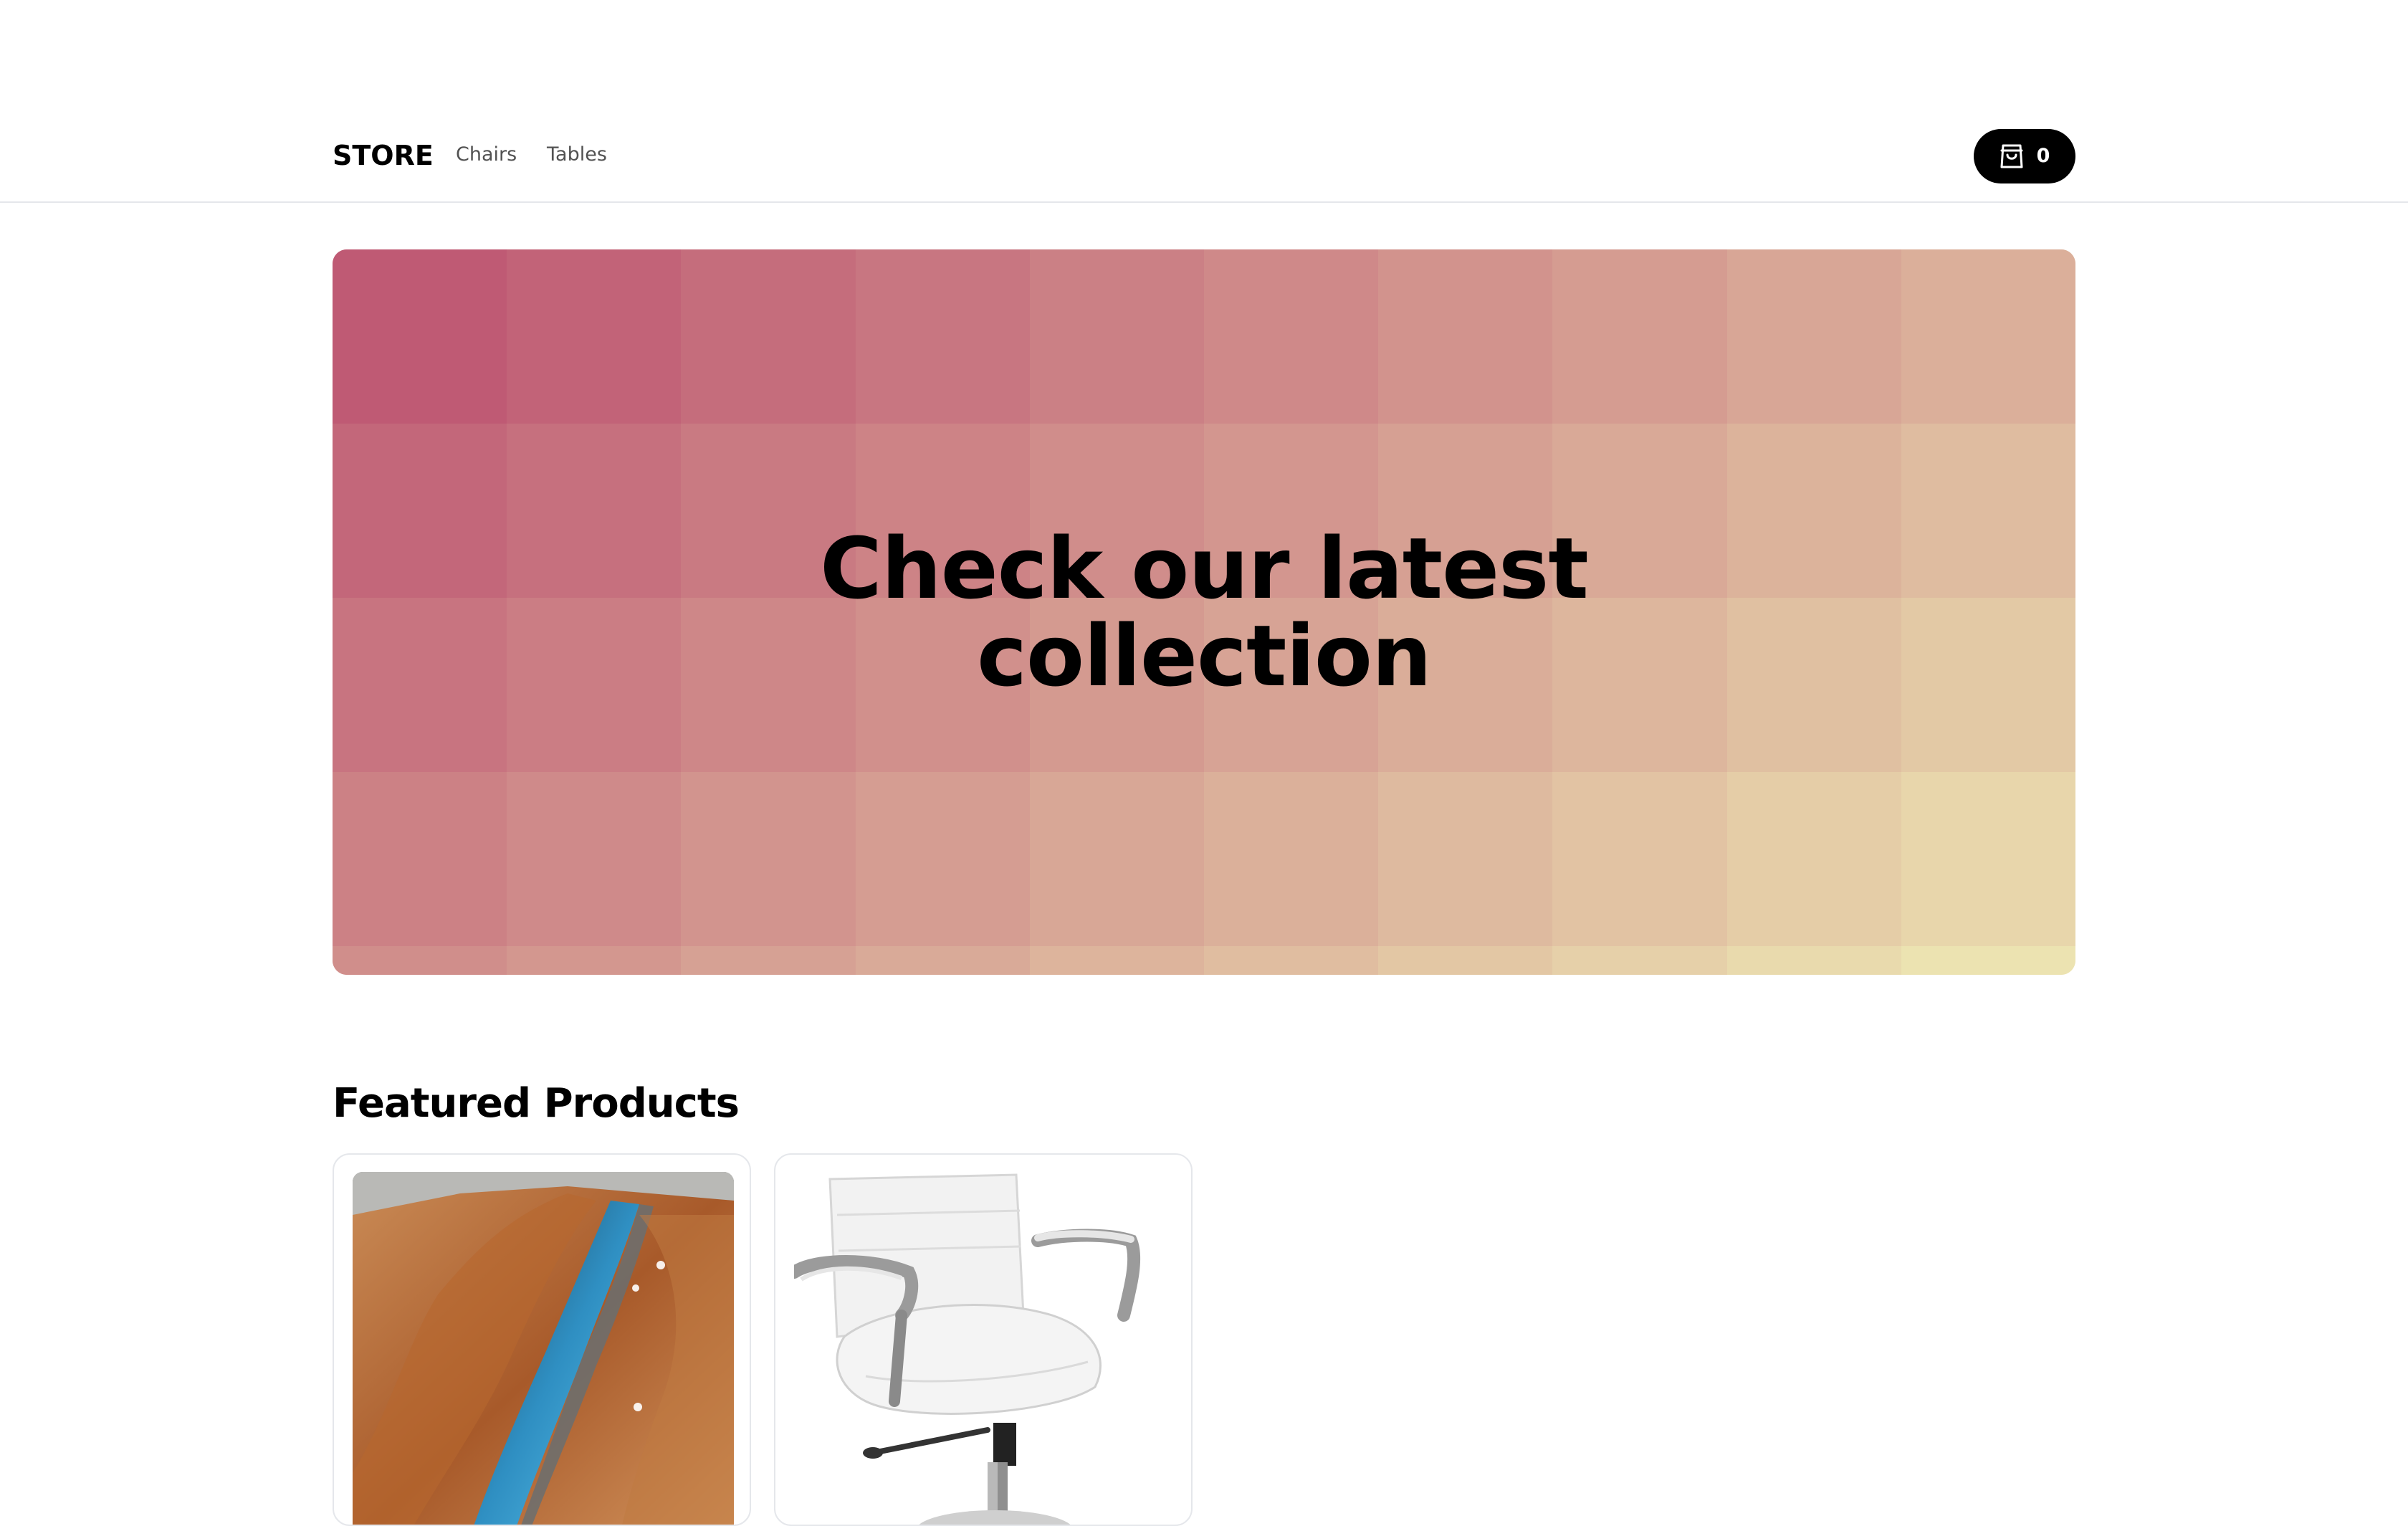 The image size is (2408, 1526). I want to click on resin-river-table-image, so click(543, 1349).